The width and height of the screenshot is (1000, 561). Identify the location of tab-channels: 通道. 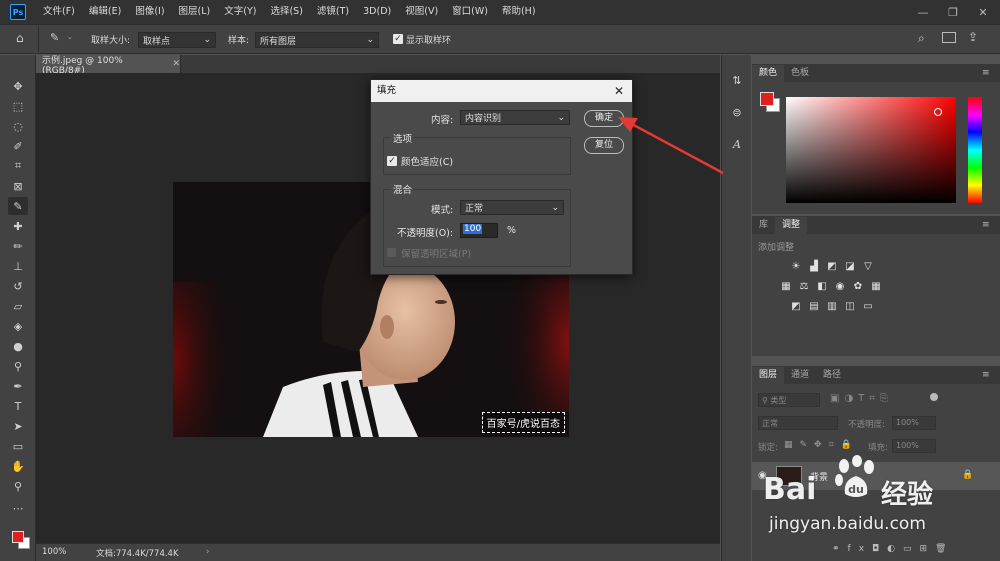
(800, 375).